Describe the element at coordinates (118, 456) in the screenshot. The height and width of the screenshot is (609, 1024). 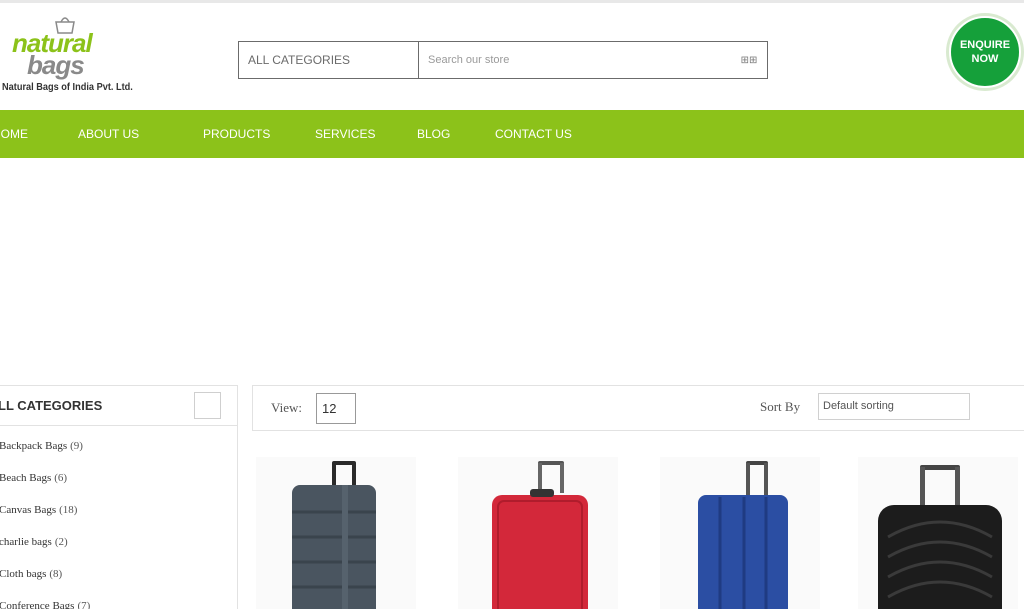
I see `category-item: Backpack Bags (9)` at that location.